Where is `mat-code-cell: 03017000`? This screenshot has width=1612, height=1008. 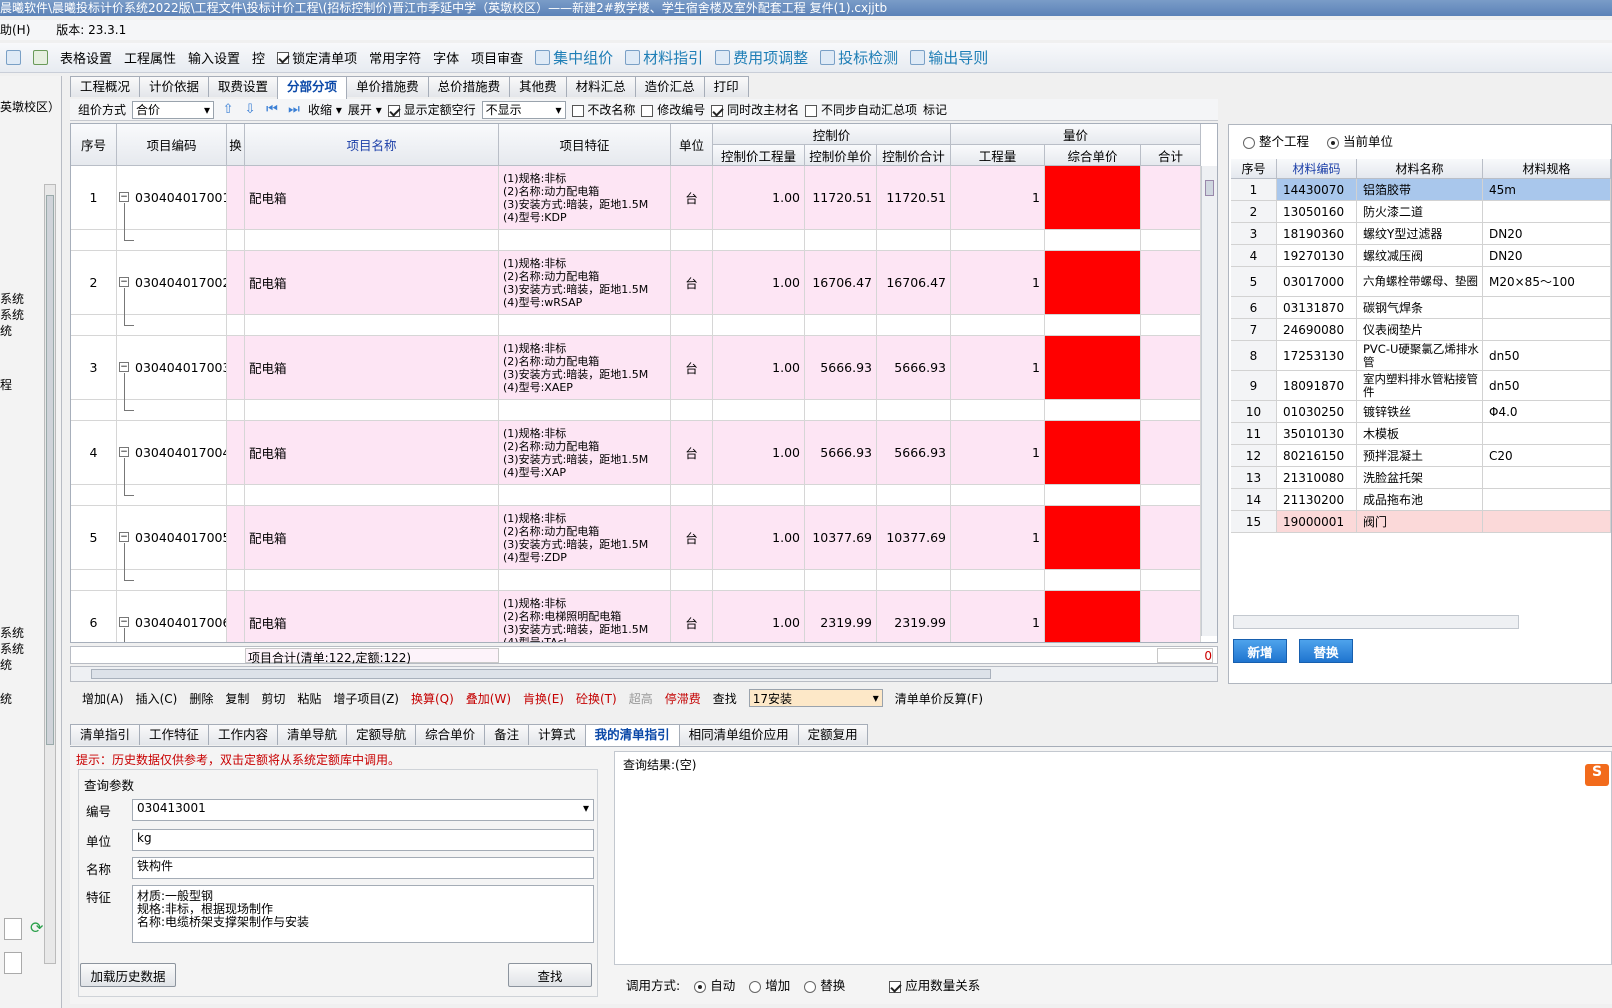 mat-code-cell: 03017000 is located at coordinates (1317, 282).